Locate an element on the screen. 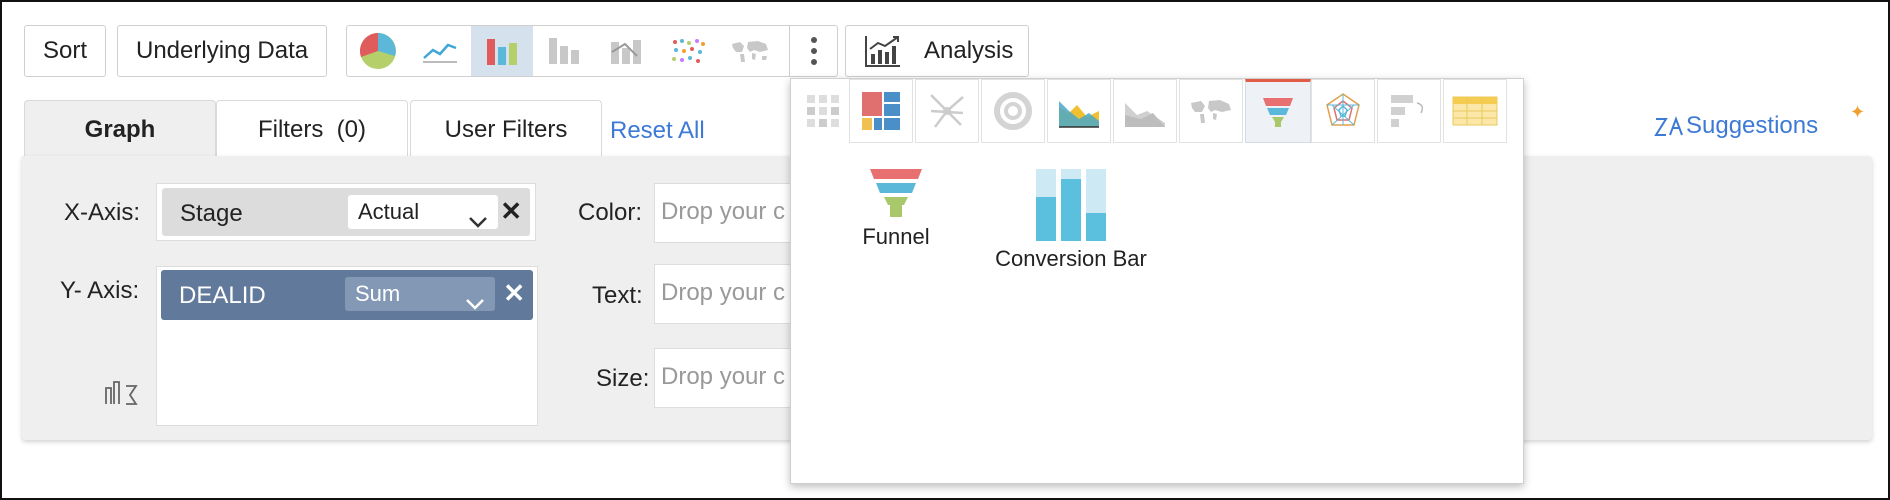 The height and width of the screenshot is (500, 1890). y-axis-field-name: DEALID is located at coordinates (222, 295).